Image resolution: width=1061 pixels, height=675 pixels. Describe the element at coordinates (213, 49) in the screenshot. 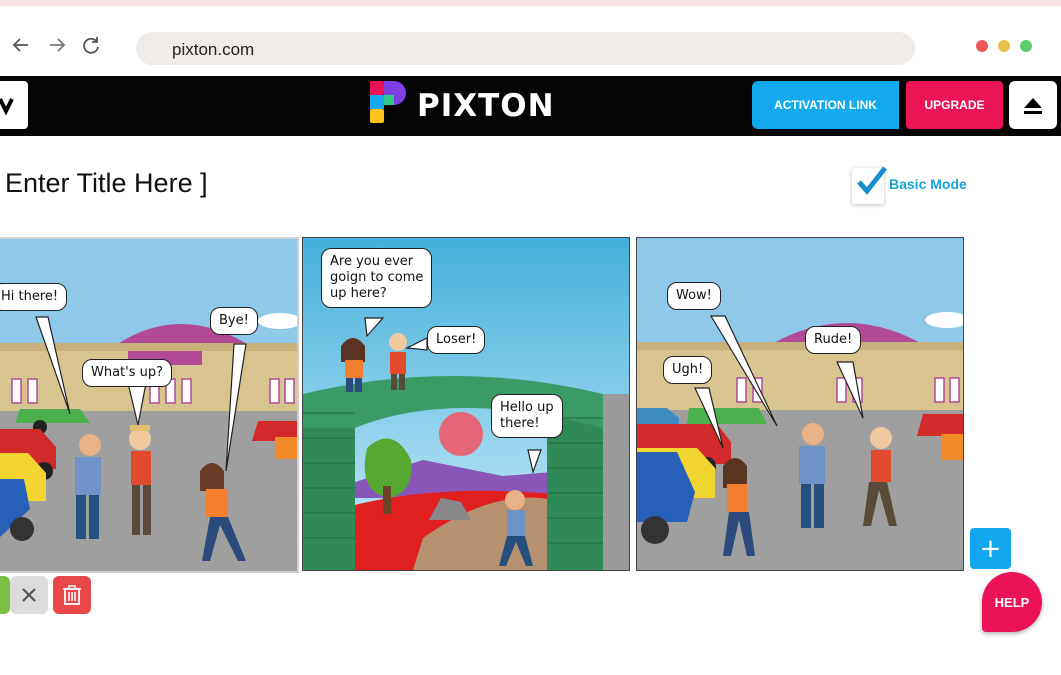

I see `url-text: pixton.com` at that location.